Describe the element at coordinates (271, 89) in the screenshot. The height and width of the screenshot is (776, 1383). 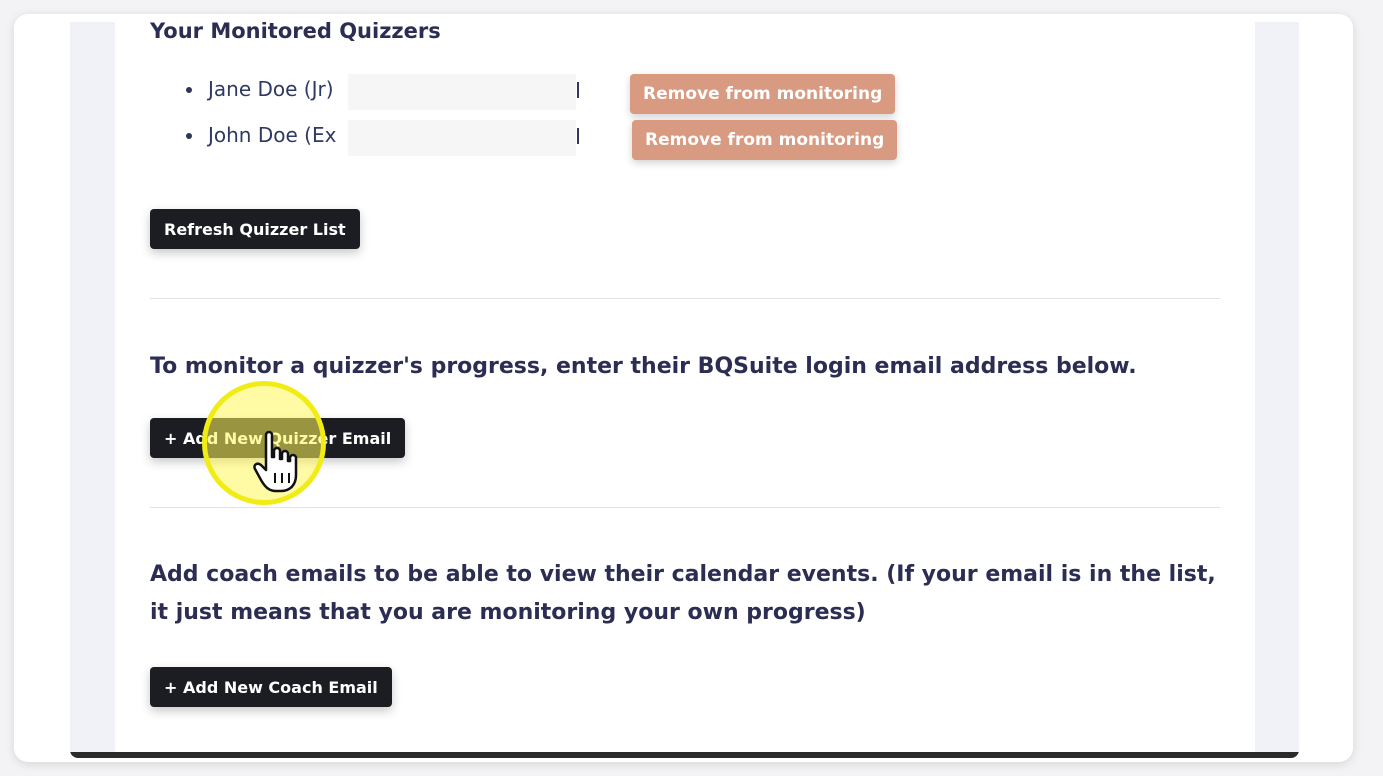
I see `quizzer-name: Jane Doe (Jr)` at that location.